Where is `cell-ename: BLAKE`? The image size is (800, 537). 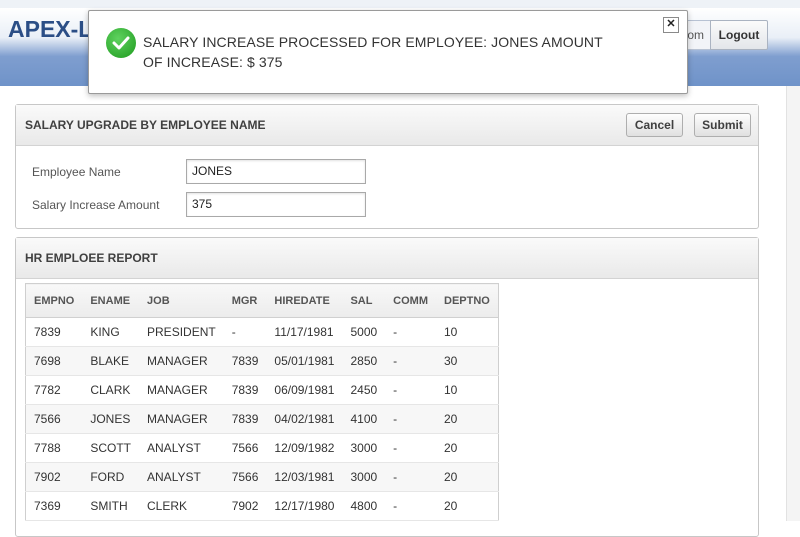
cell-ename: BLAKE is located at coordinates (111, 361).